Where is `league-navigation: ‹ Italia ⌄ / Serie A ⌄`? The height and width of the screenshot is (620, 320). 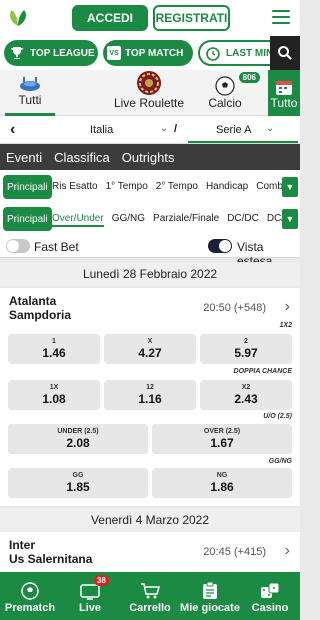 league-navigation: ‹ Italia ⌄ / Serie A ⌄ is located at coordinates (150, 130).